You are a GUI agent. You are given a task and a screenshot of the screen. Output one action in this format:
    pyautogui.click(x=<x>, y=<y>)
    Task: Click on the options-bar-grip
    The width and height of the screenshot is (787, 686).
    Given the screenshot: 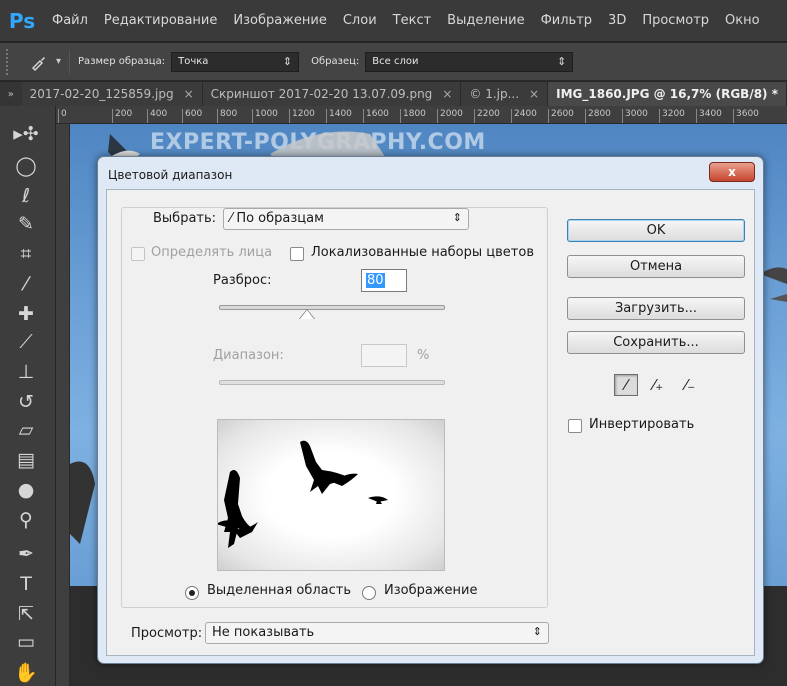 What is the action you would take?
    pyautogui.click(x=10, y=61)
    